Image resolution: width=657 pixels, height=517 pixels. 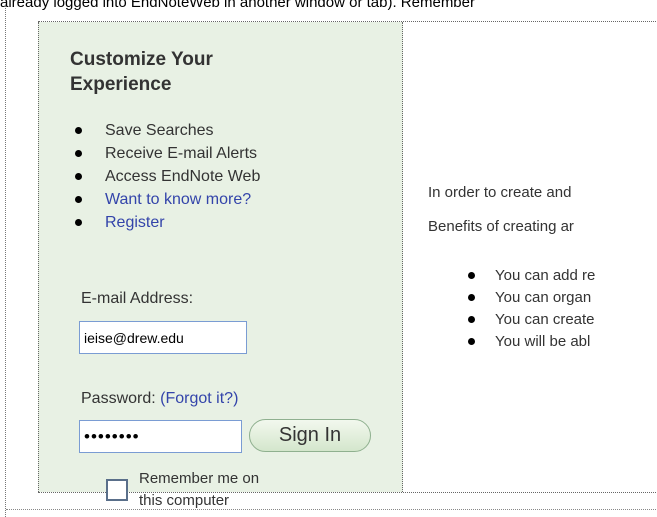 I want to click on list-item-text: You can create, so click(x=545, y=319).